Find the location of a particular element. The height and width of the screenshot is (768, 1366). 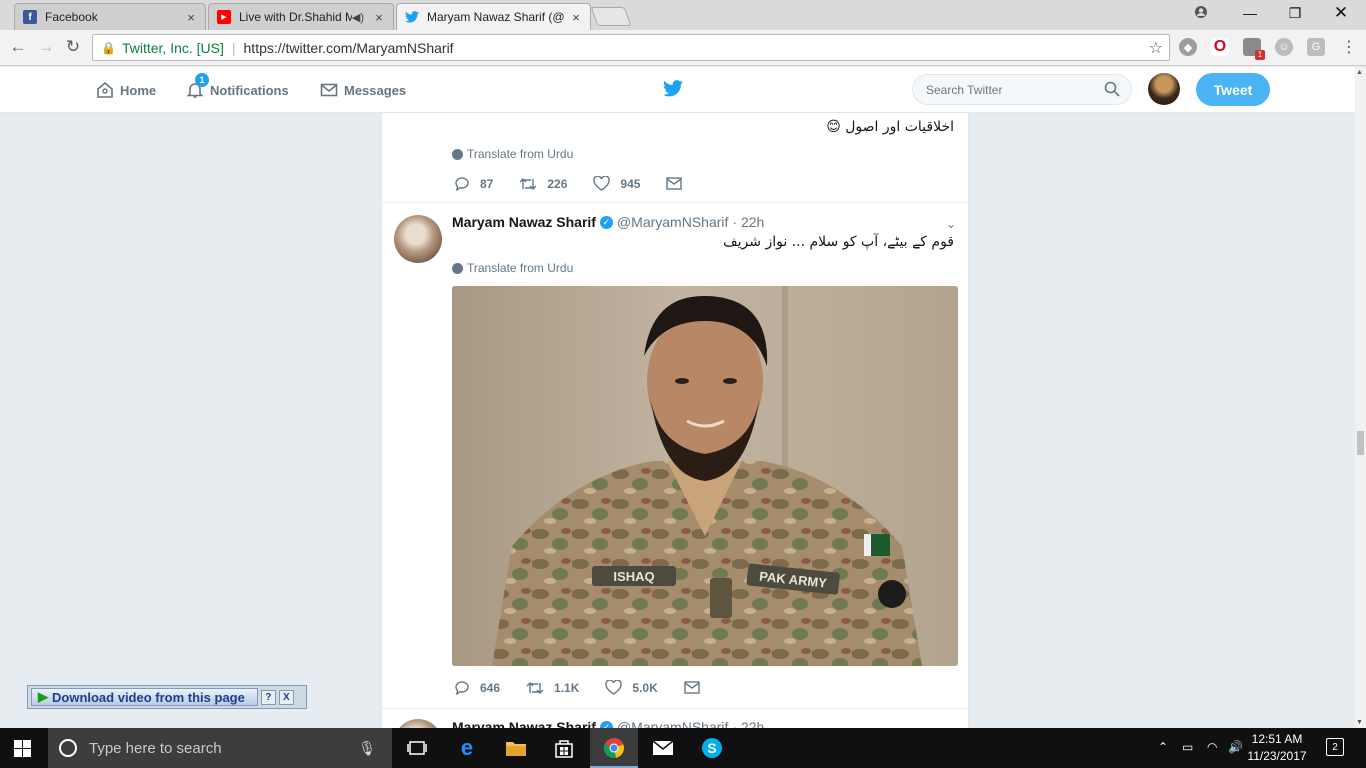

battery-icon: ▭ is located at coordinates (1187, 747).